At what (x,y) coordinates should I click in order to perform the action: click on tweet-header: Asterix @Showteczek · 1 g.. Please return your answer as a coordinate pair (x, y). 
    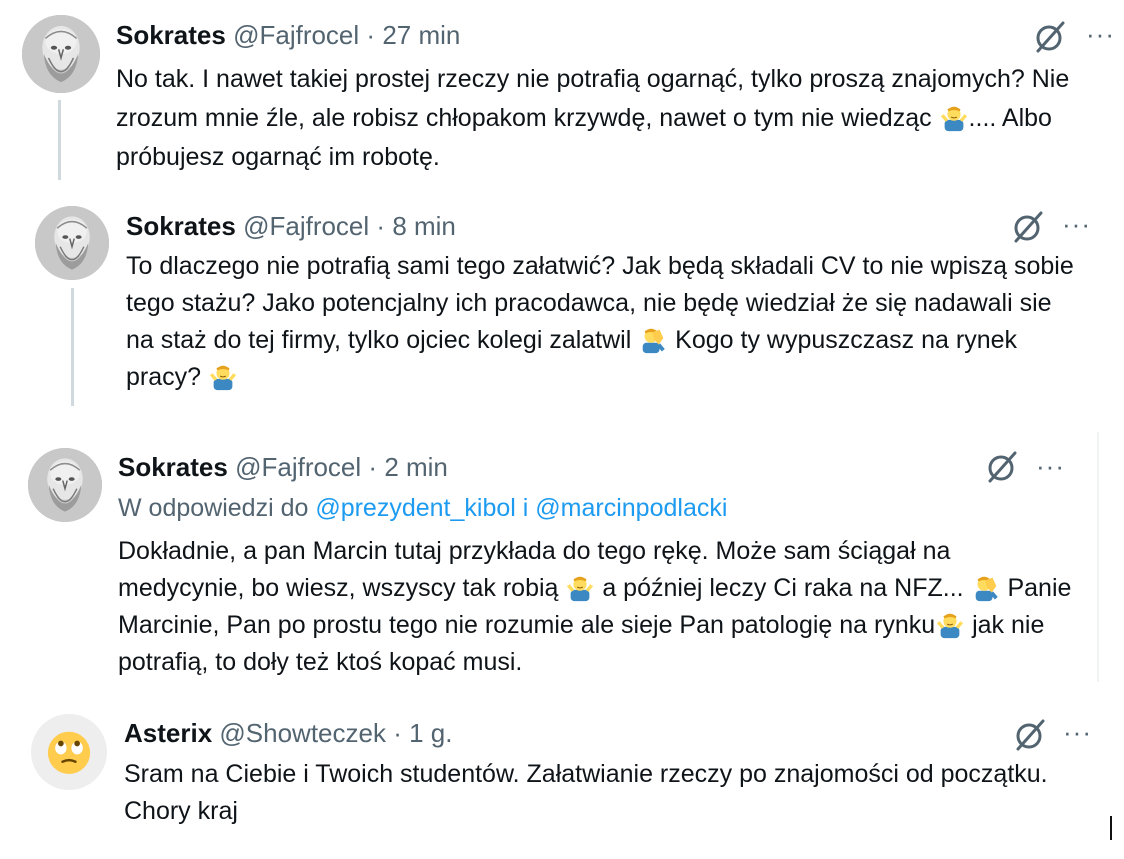
    Looking at the image, I should click on (288, 733).